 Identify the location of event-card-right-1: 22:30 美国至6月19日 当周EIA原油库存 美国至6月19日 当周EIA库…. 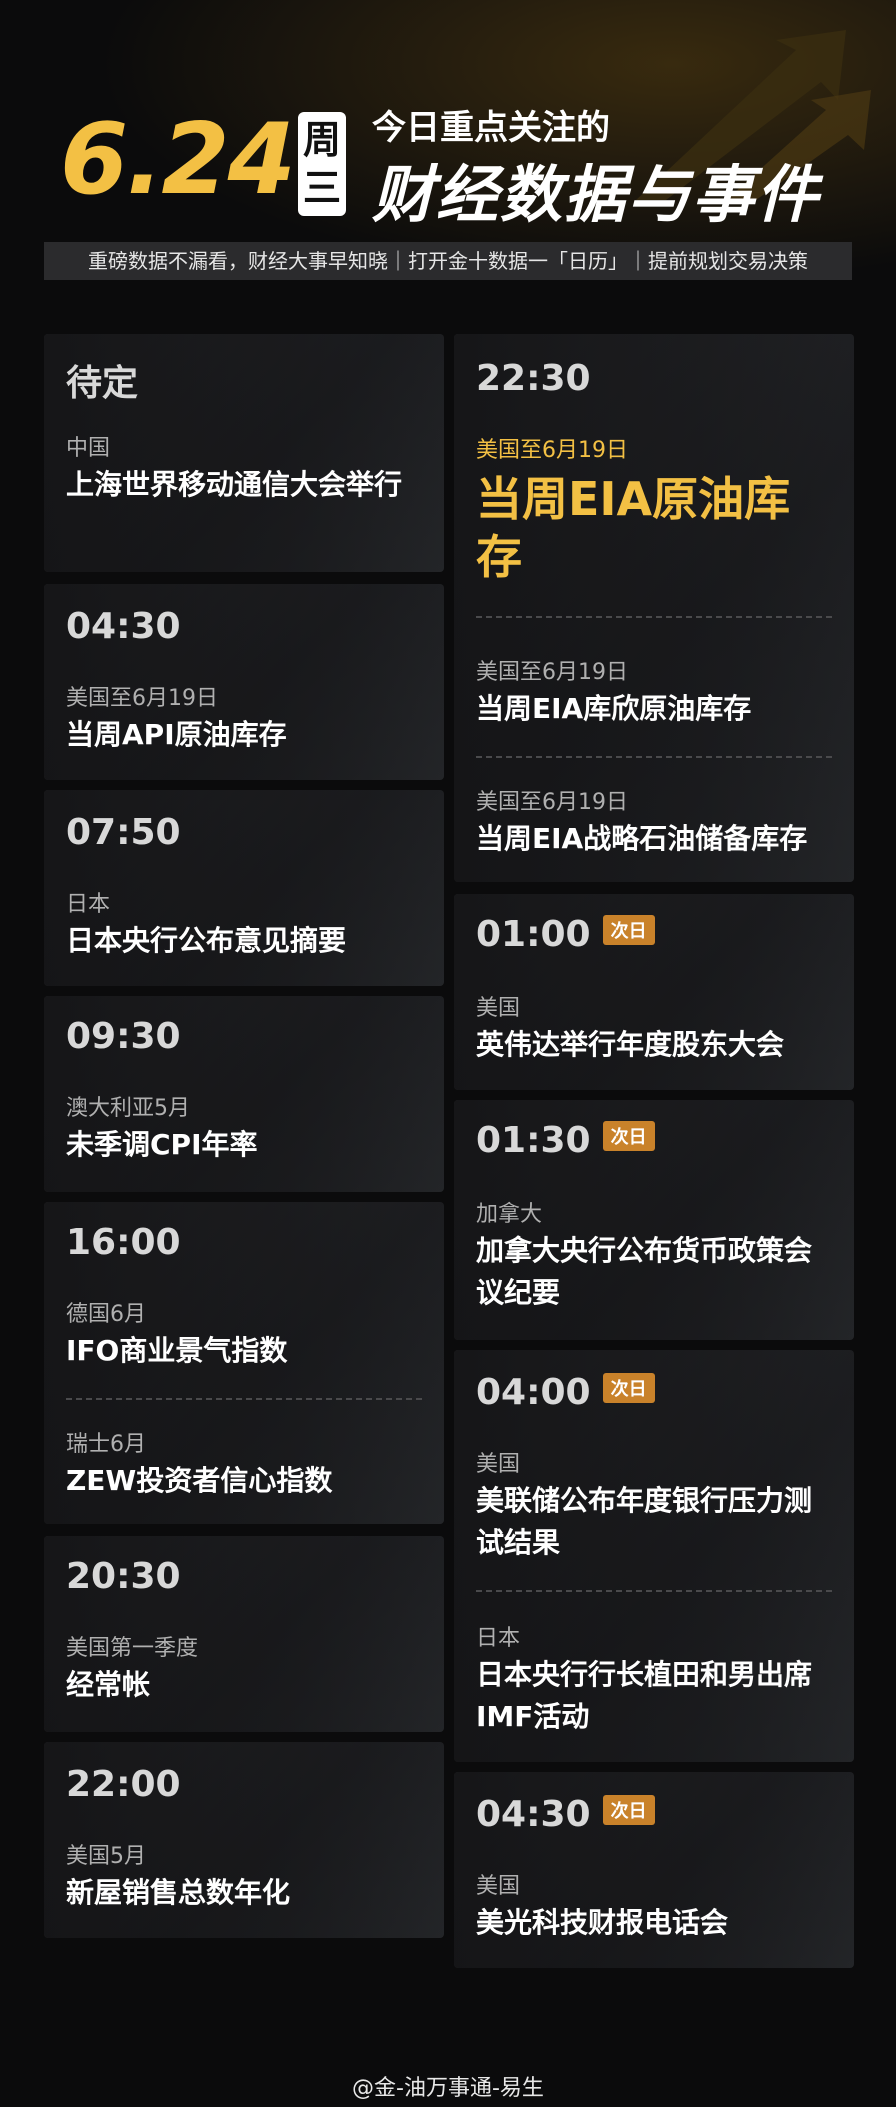
(654, 608).